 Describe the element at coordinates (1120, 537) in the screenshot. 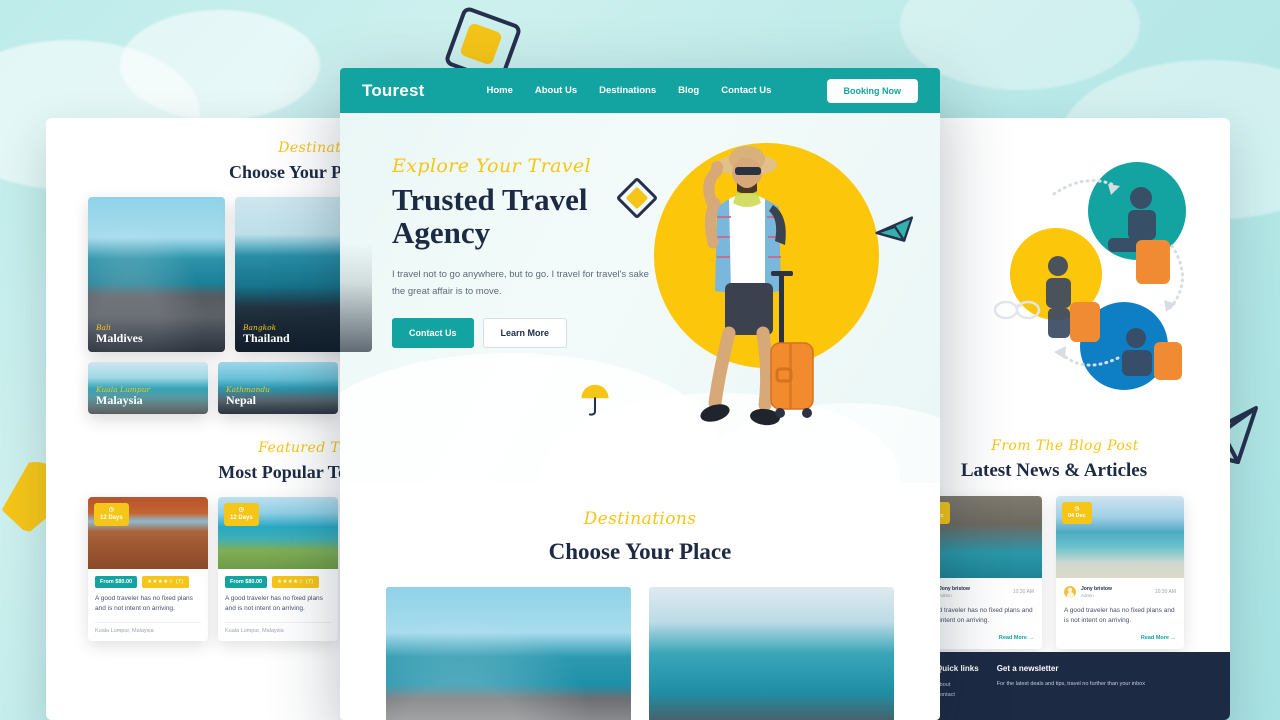

I see `blog-photo: ◷ 04 Dec` at that location.